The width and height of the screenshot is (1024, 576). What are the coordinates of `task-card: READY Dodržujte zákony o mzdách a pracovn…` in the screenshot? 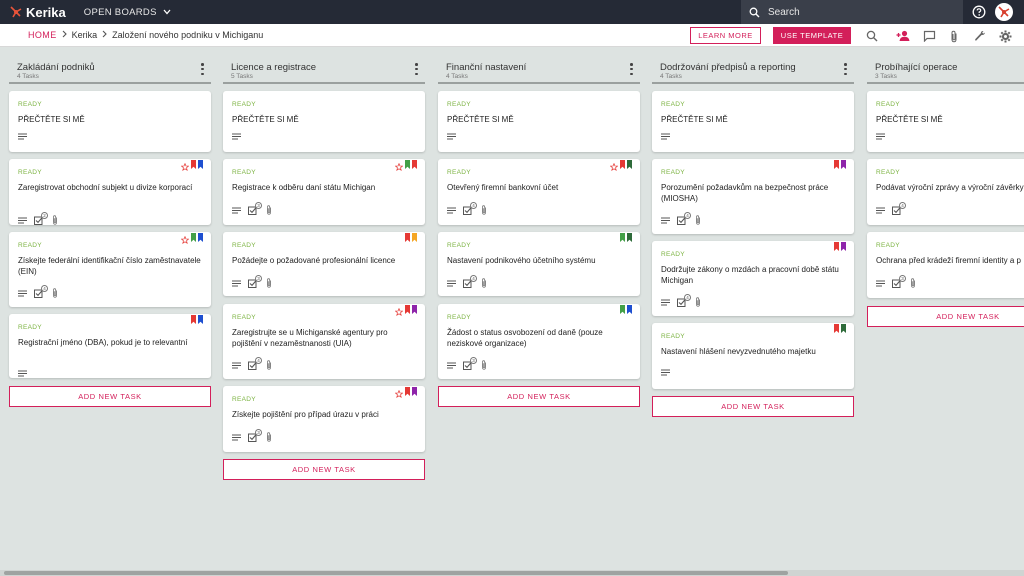 It's located at (753, 278).